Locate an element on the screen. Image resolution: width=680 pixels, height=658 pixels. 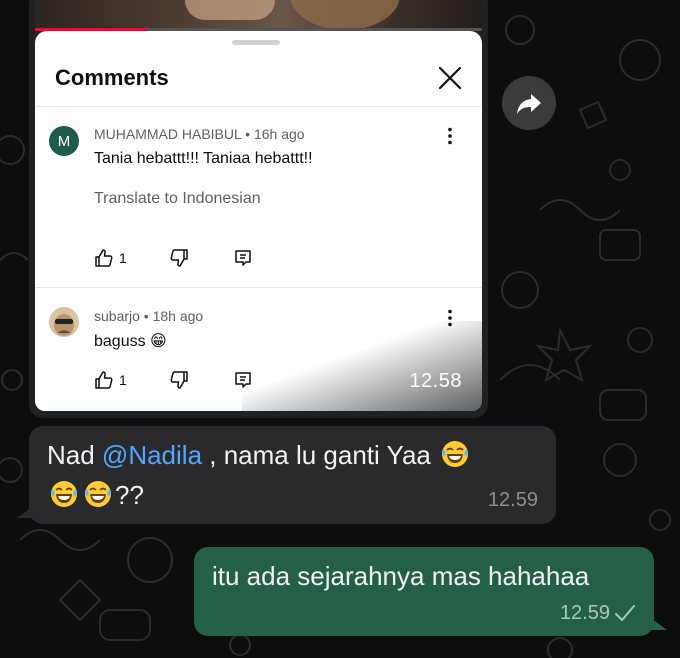
media-time-shade is located at coordinates (362, 366).